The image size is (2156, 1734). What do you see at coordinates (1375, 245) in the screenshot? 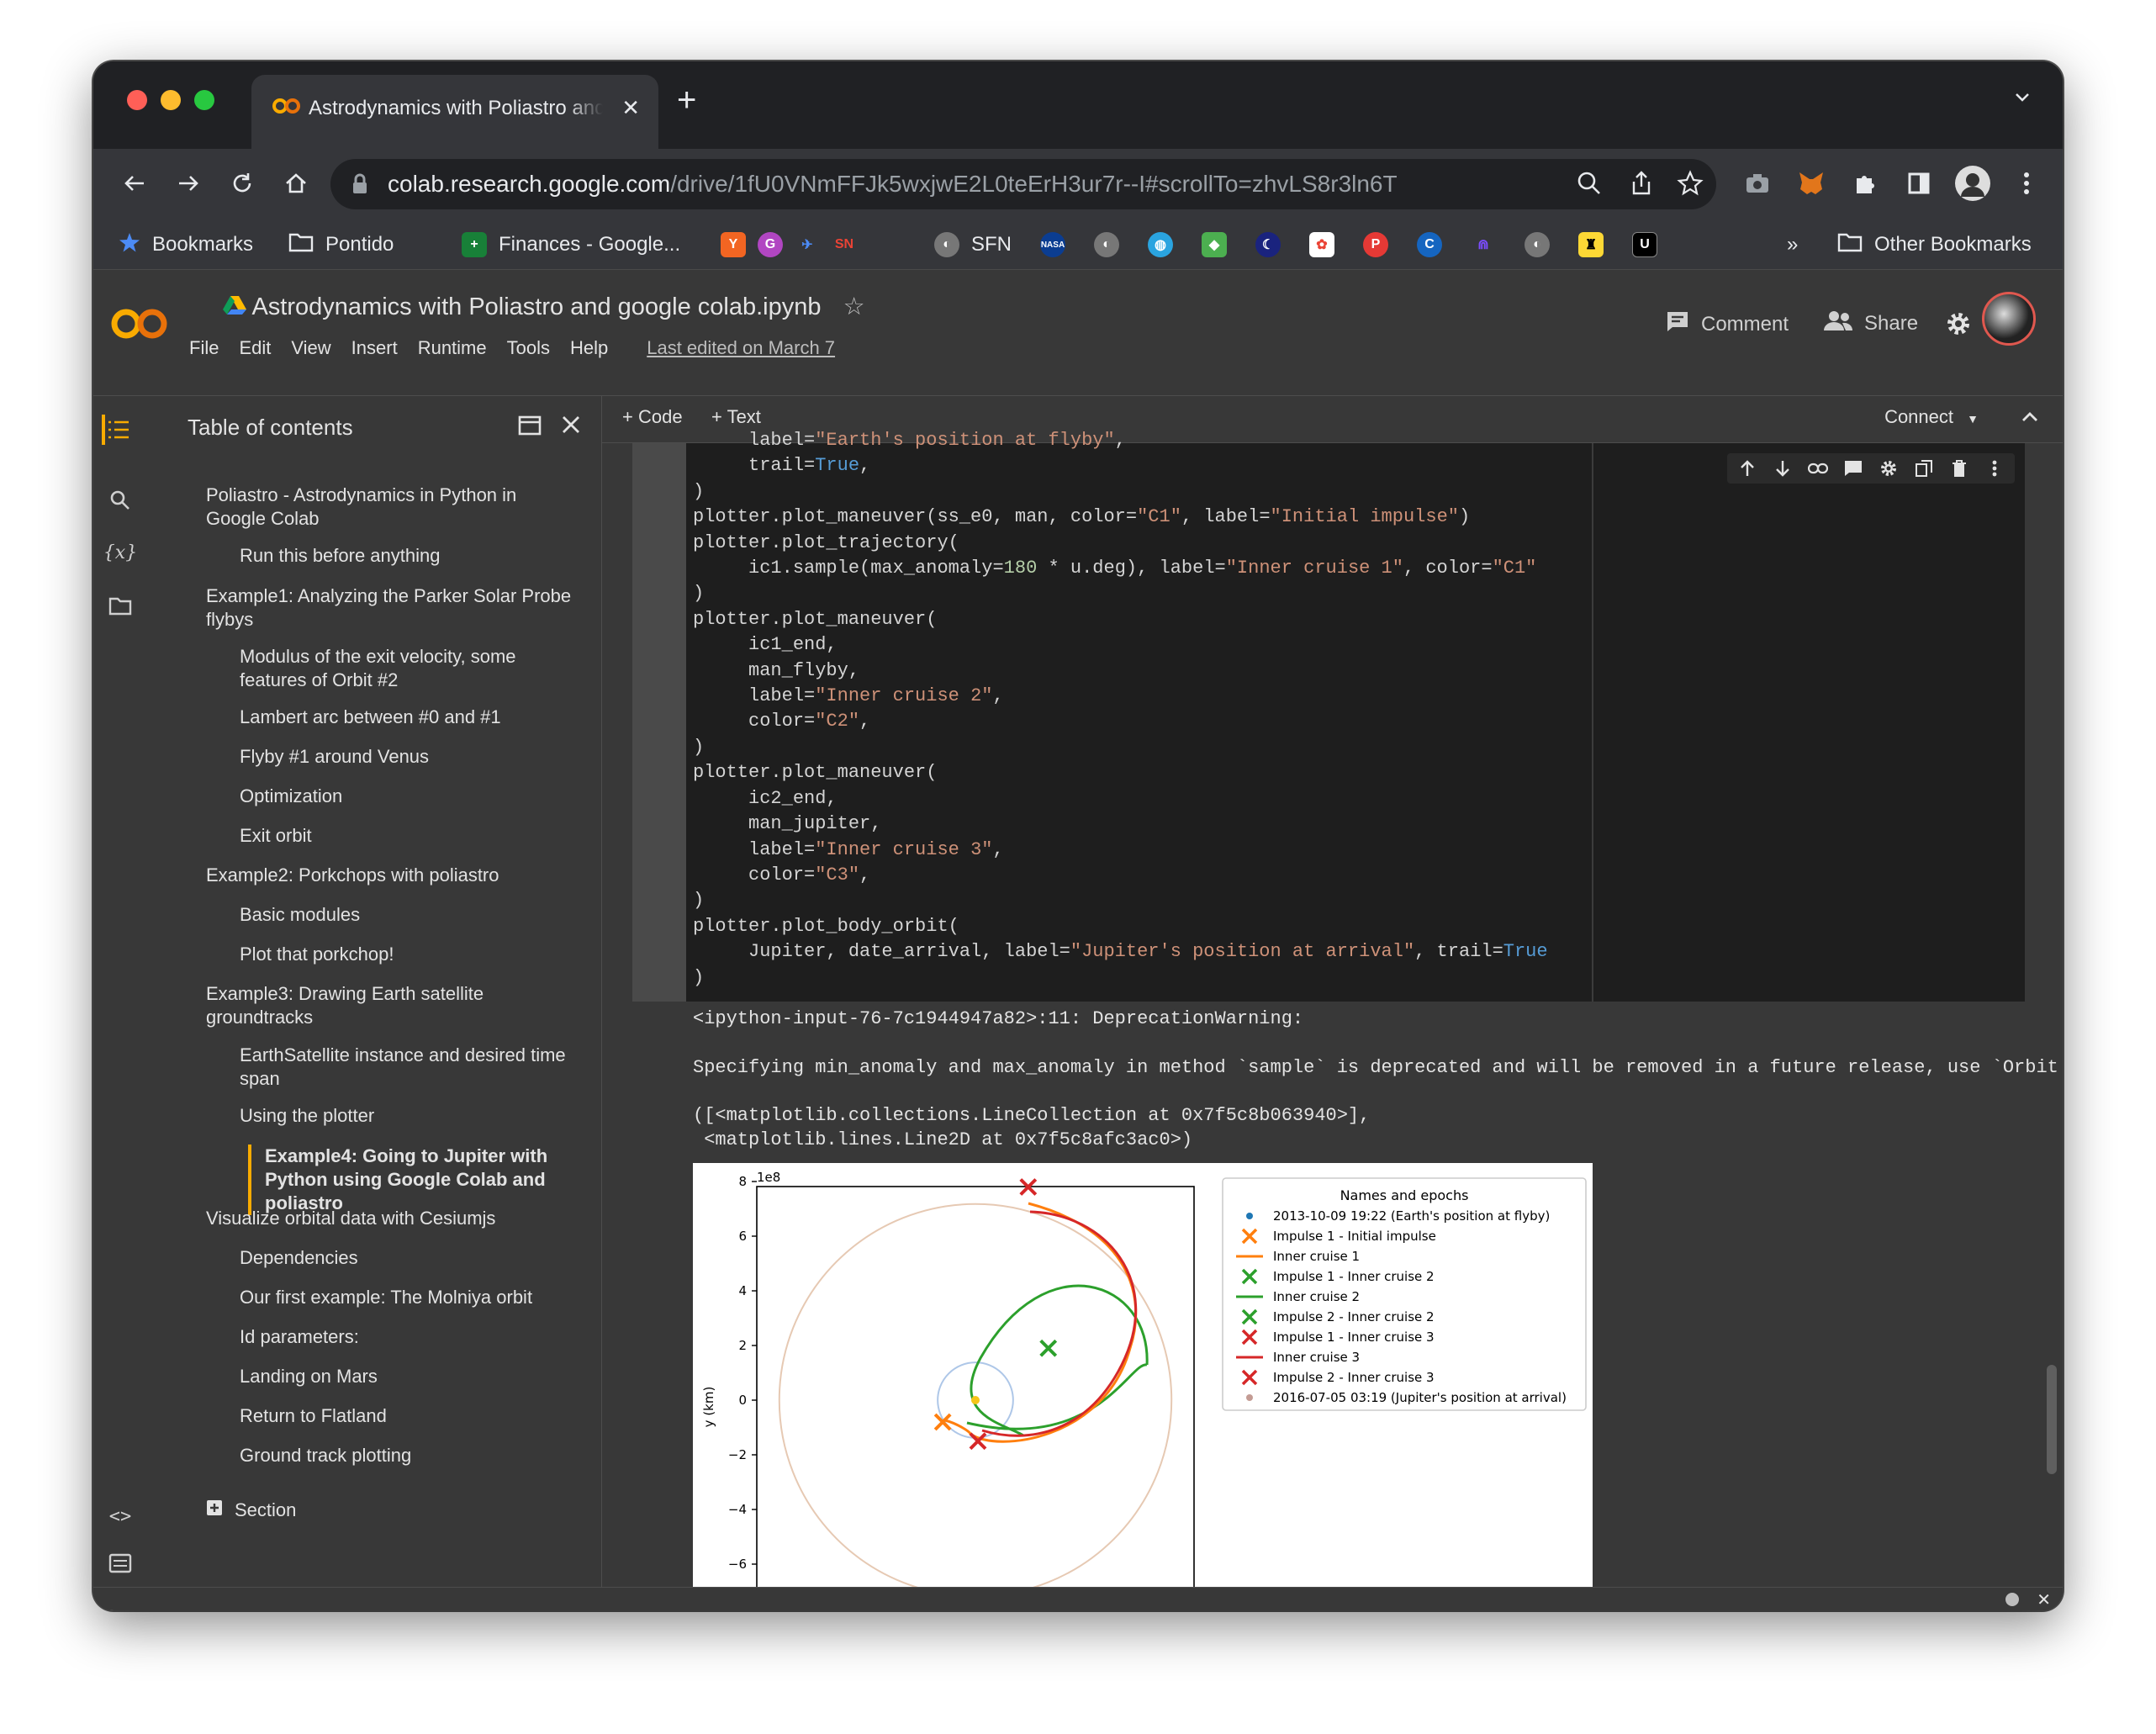
I see `p-icon: P` at bounding box center [1375, 245].